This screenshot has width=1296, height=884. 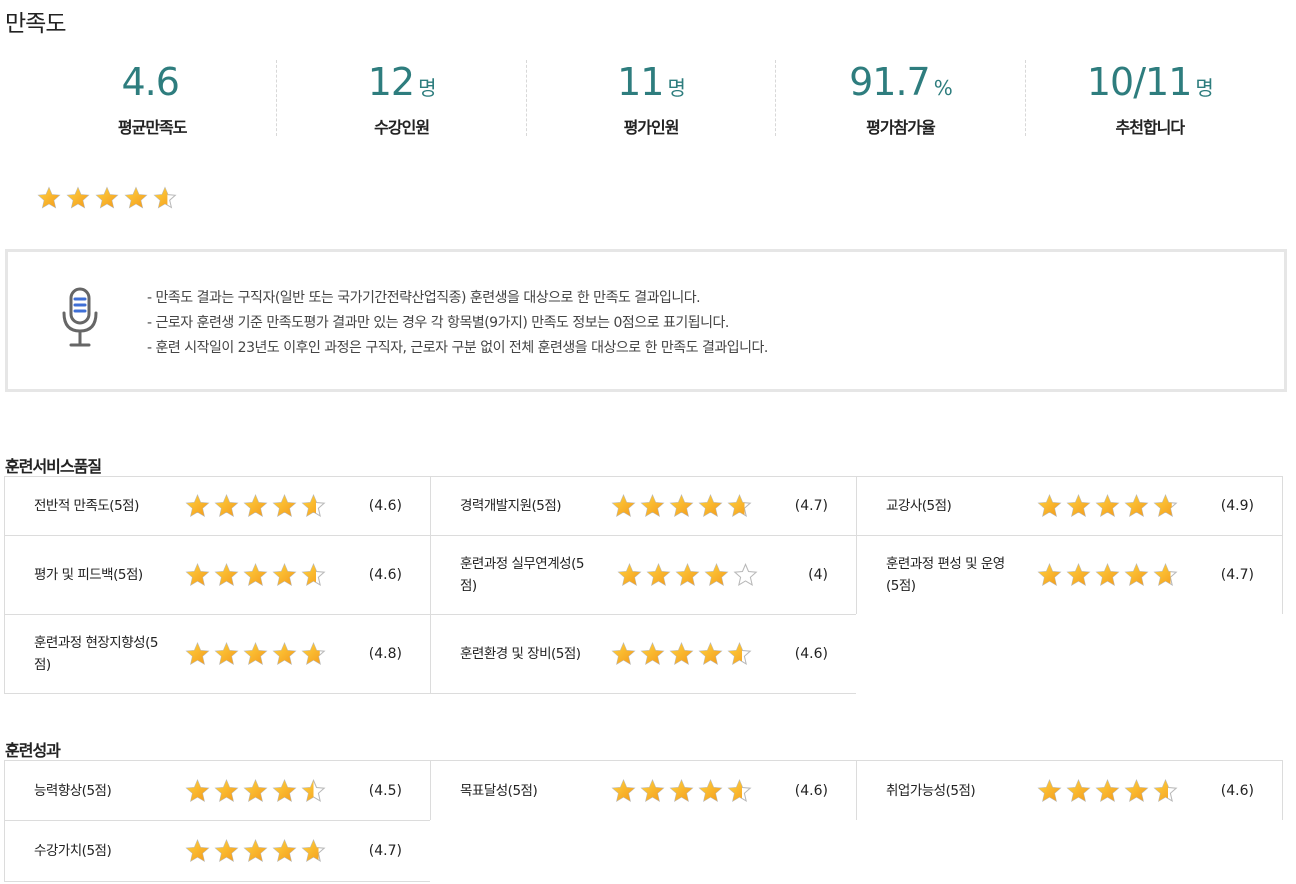 What do you see at coordinates (931, 790) in the screenshot?
I see `rating-item-name: 취업가능성(5점)` at bounding box center [931, 790].